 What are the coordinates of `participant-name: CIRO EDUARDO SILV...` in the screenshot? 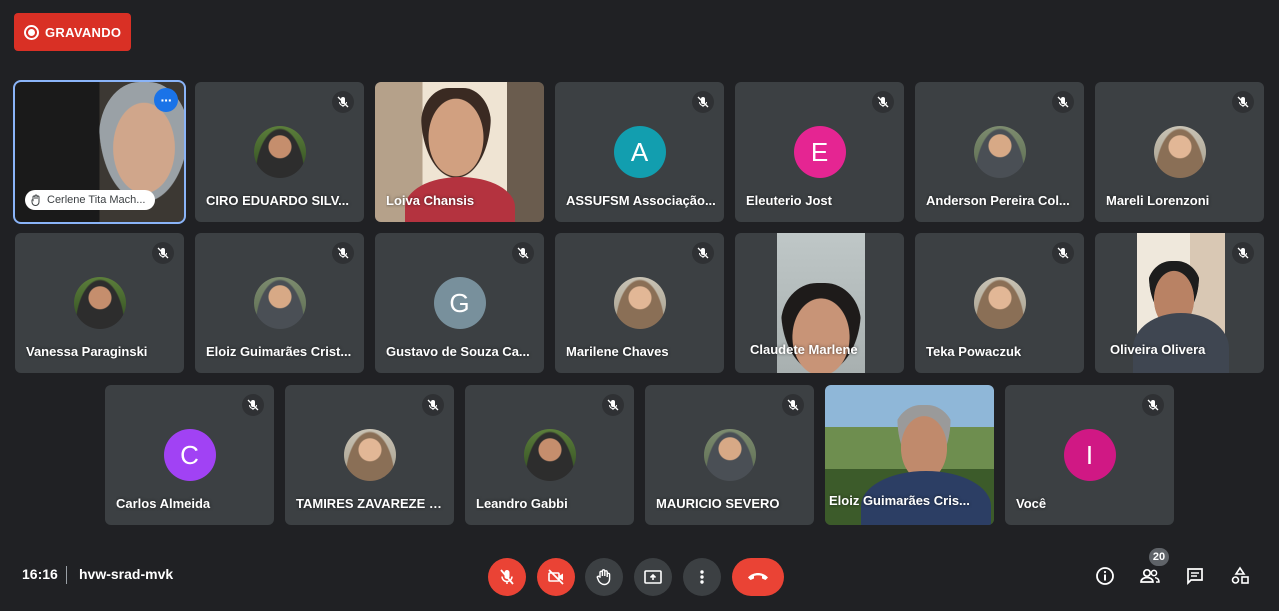 It's located at (278, 200).